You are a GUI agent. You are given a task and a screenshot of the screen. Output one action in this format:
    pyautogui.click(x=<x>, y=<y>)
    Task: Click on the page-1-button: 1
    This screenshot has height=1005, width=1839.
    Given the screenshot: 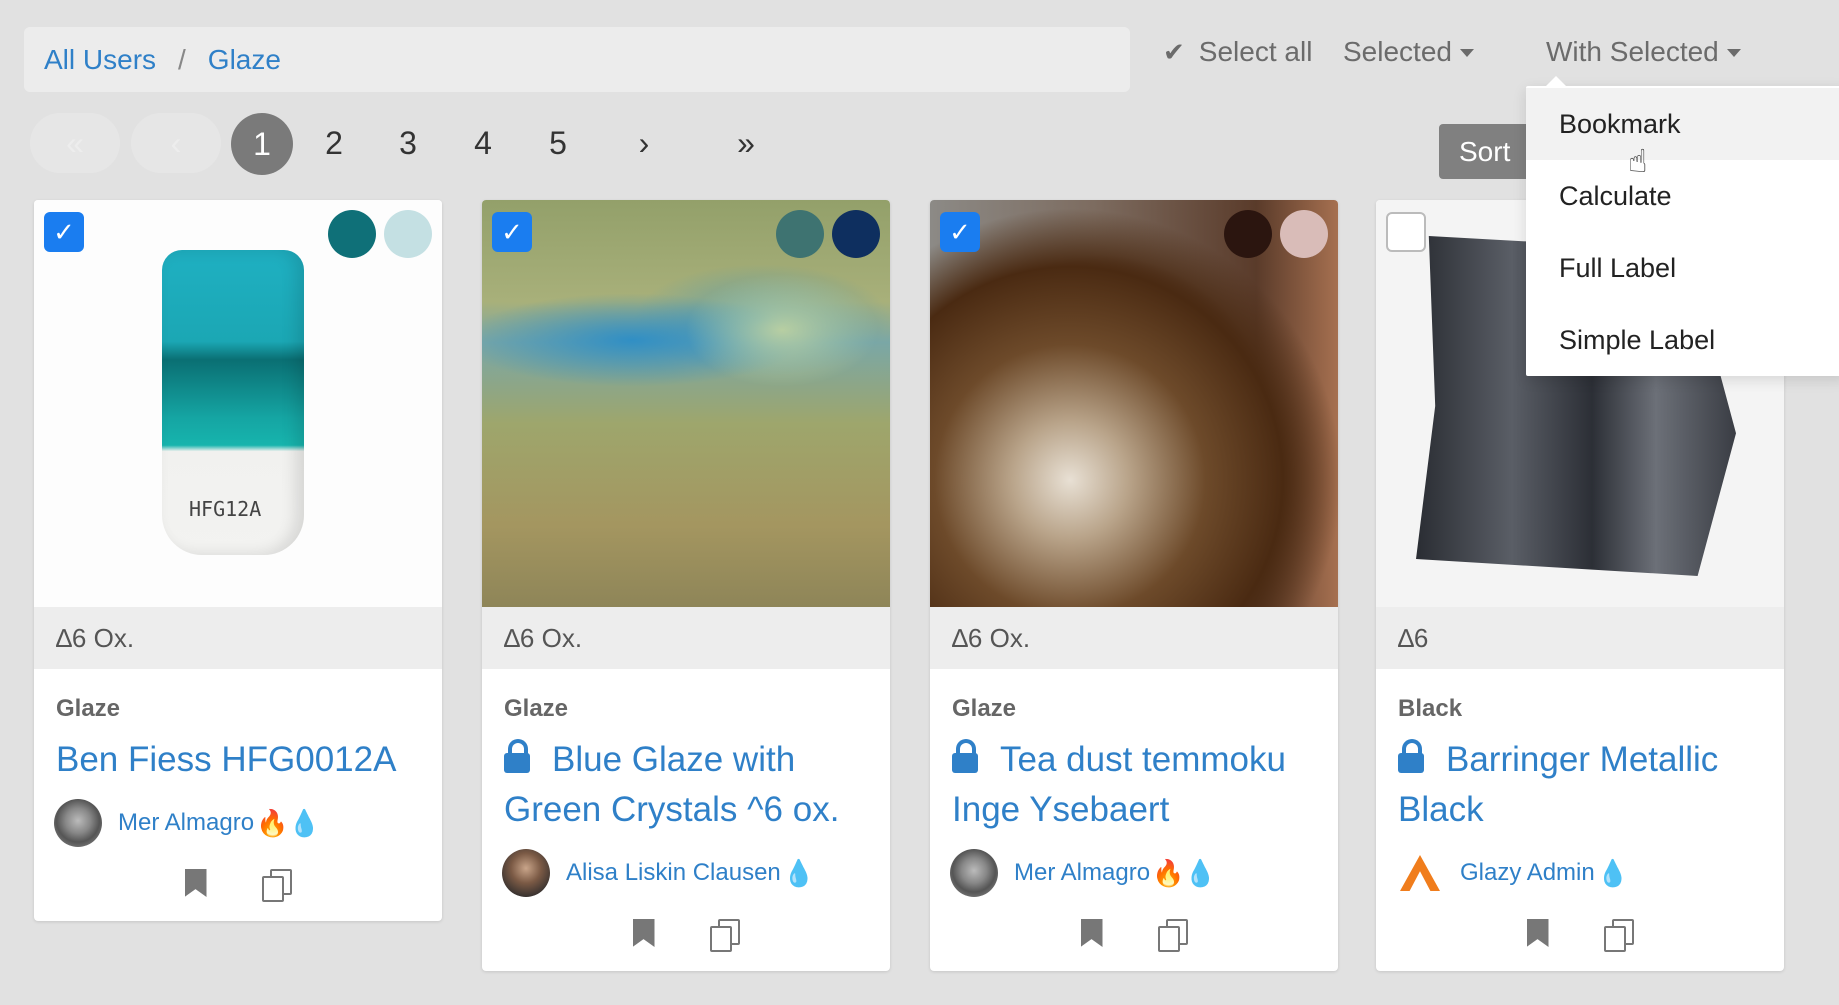 What is the action you would take?
    pyautogui.click(x=262, y=144)
    